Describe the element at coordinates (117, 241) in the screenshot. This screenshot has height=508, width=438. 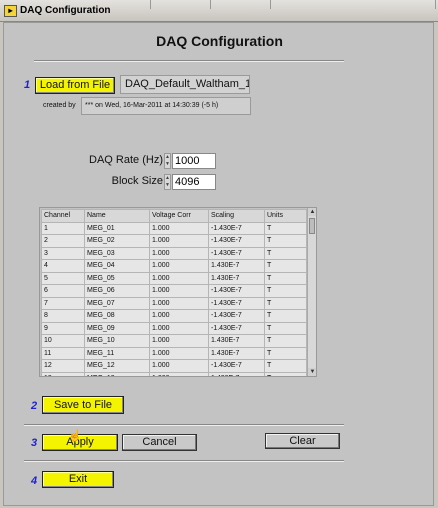
I see `table-cell: MEG_02` at that location.